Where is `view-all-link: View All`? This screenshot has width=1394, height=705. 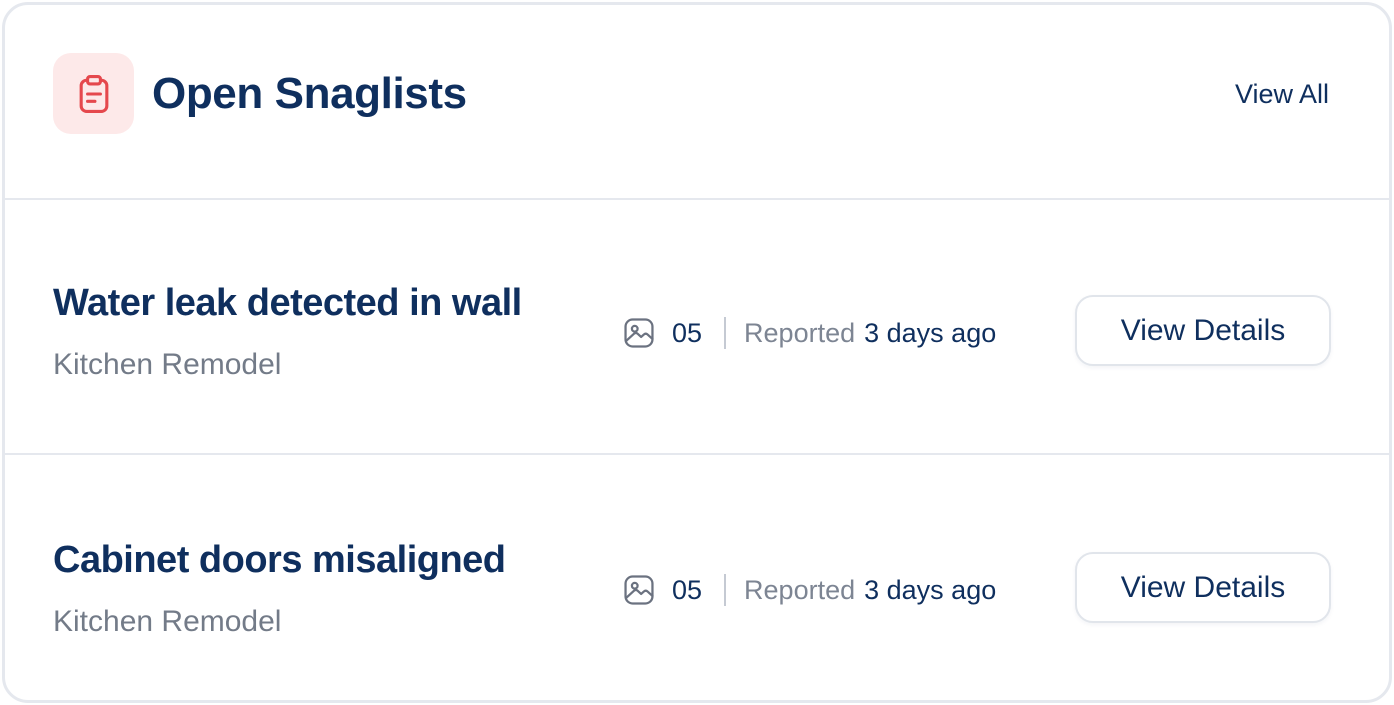 view-all-link: View All is located at coordinates (1282, 94).